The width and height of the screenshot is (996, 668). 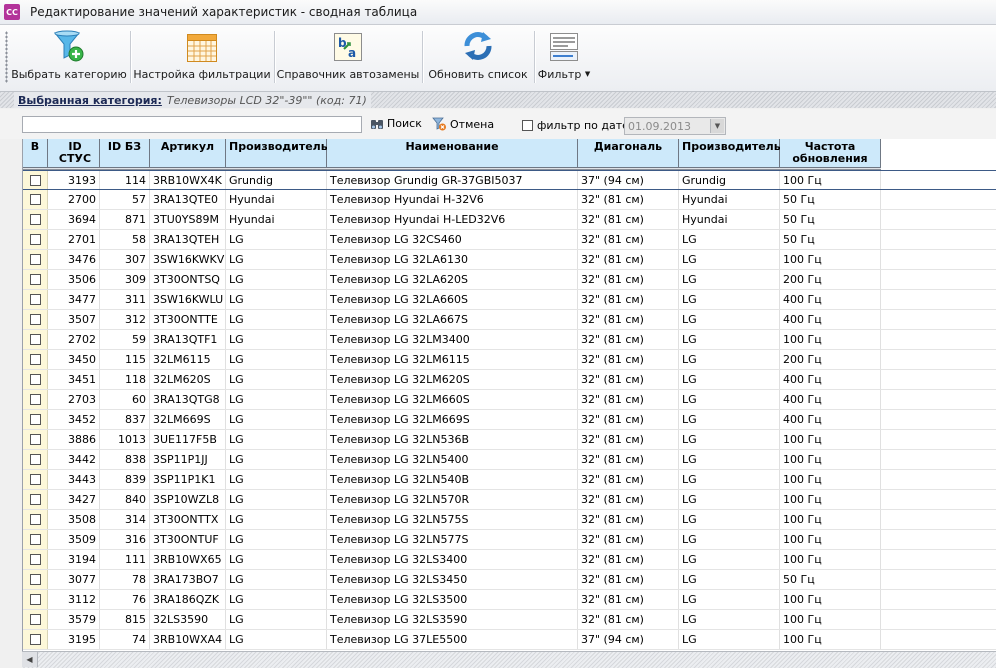 What do you see at coordinates (452, 499) in the screenshot?
I see `table-cell: Телевизор LG 32LN570R` at bounding box center [452, 499].